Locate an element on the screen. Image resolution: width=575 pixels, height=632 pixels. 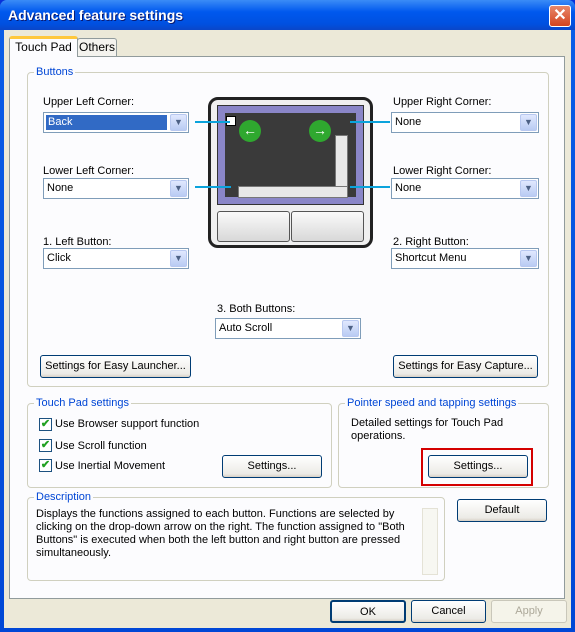
inertial-movement-checkbox: ✔ is located at coordinates (45, 465).